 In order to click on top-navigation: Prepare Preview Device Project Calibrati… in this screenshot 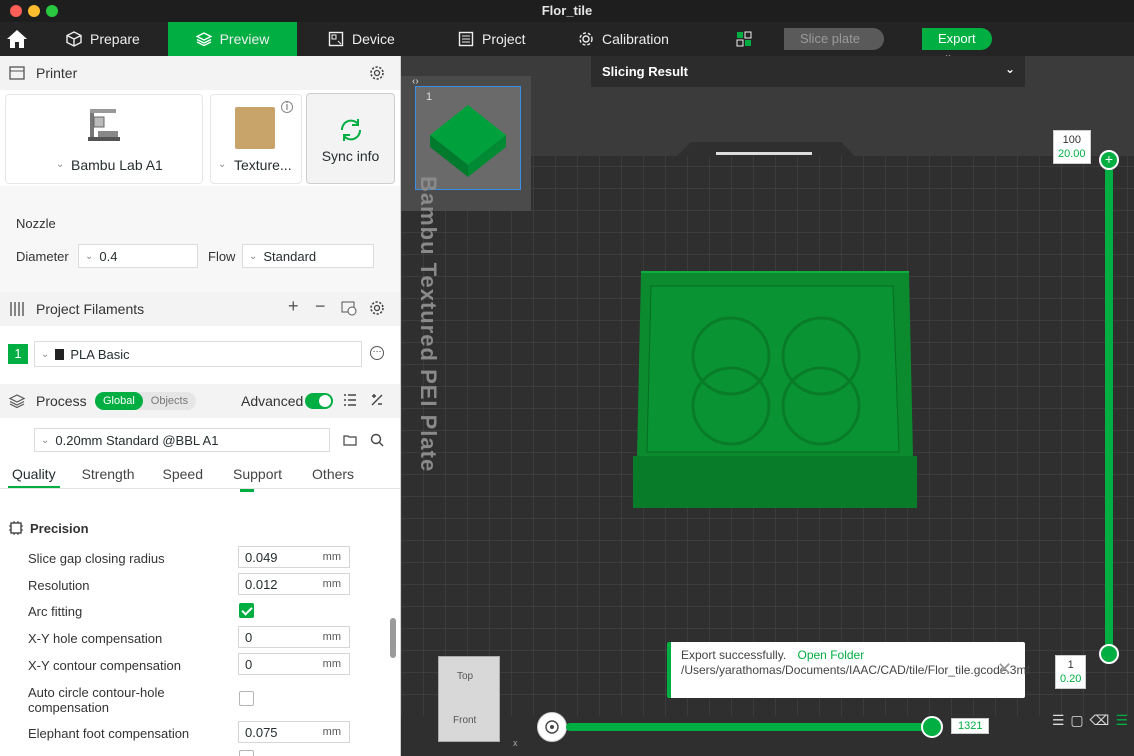, I will do `click(567, 67)`.